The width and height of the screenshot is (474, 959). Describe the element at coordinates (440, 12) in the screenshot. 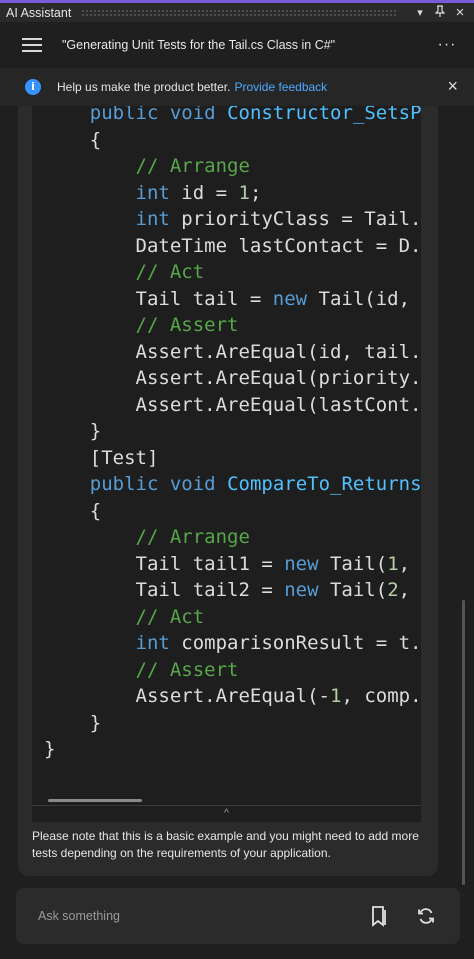

I see `pin-icon` at that location.